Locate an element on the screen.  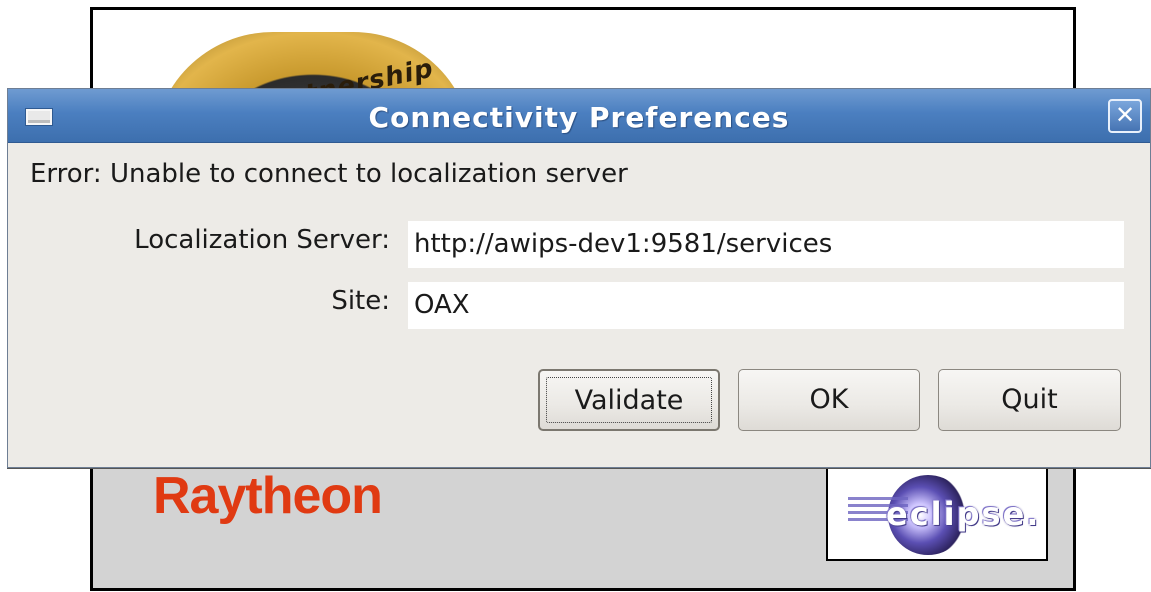
focus-ring is located at coordinates (629, 400).